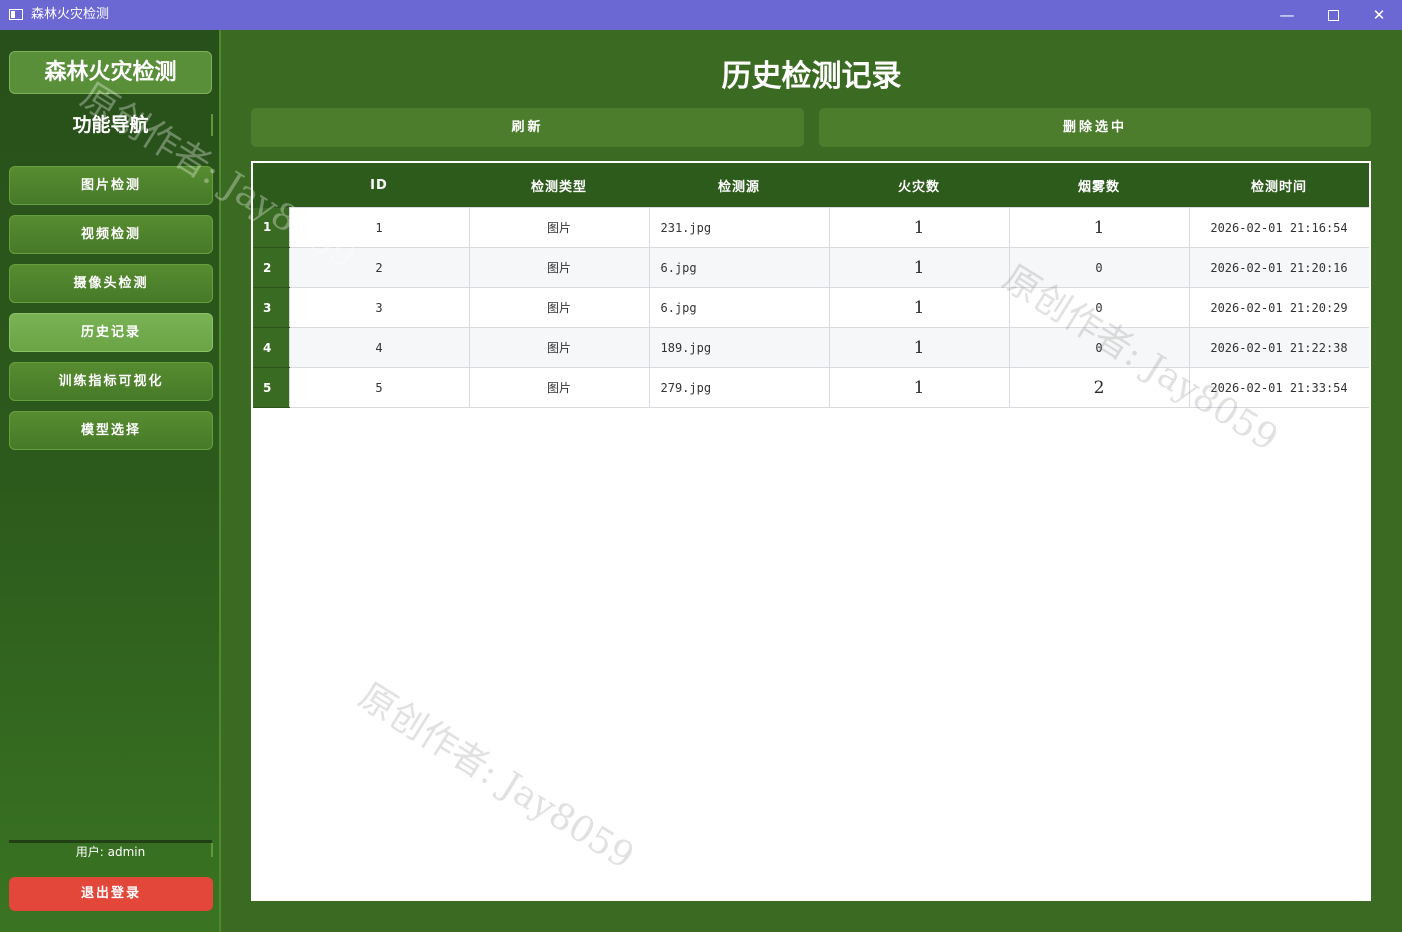 This screenshot has width=1402, height=932. I want to click on row-number: 2, so click(271, 267).